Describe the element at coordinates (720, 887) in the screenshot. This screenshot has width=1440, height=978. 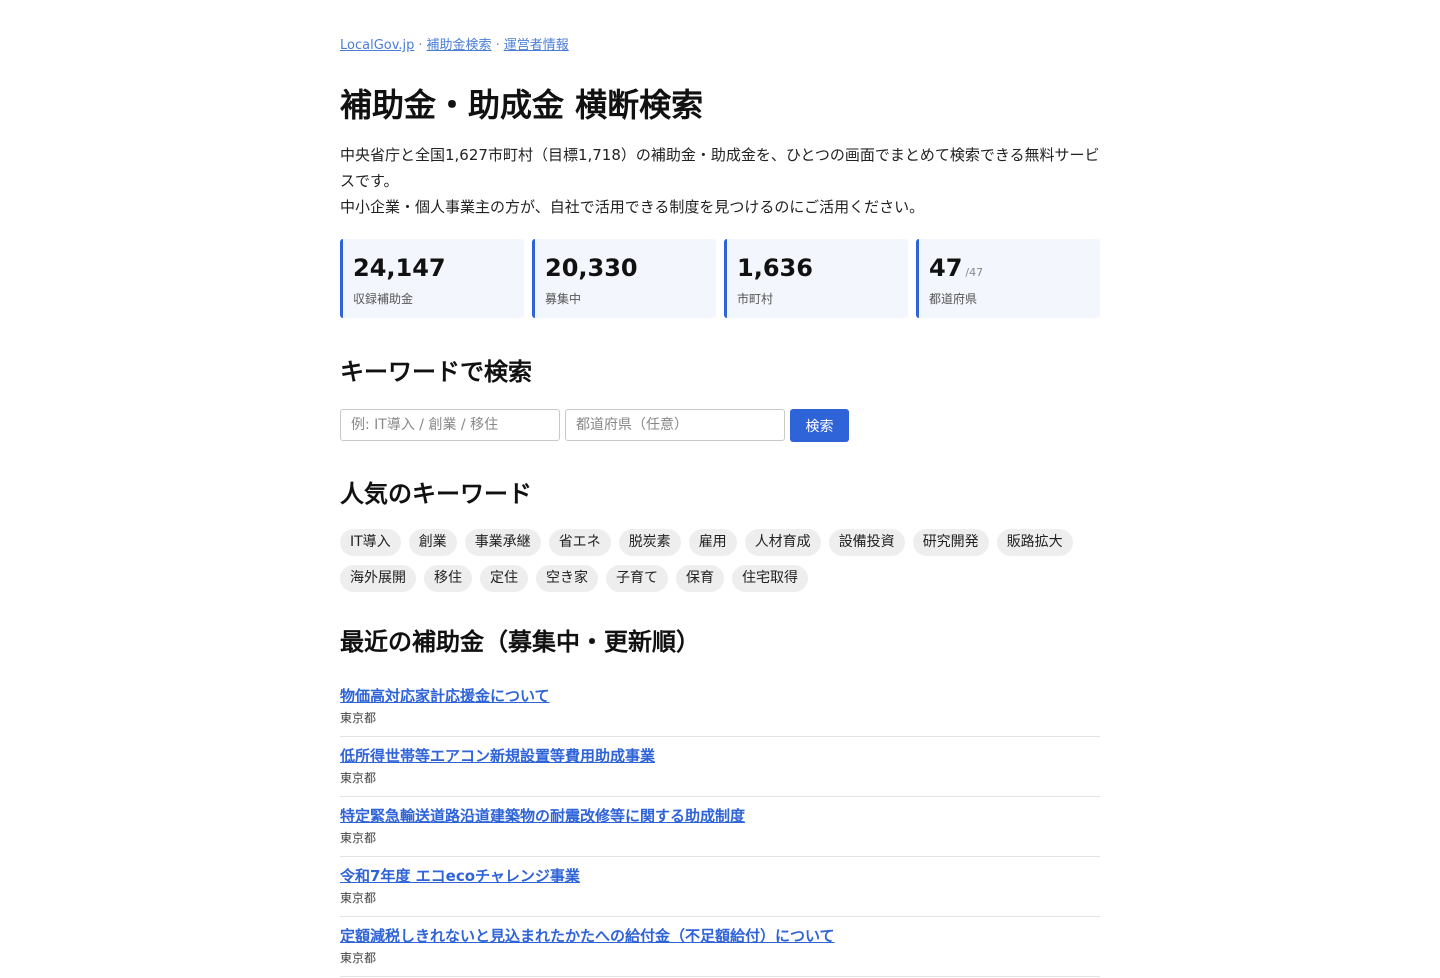
I see `list-item: 令和7年度 エコecoチャレンジ事業 東京都` at that location.